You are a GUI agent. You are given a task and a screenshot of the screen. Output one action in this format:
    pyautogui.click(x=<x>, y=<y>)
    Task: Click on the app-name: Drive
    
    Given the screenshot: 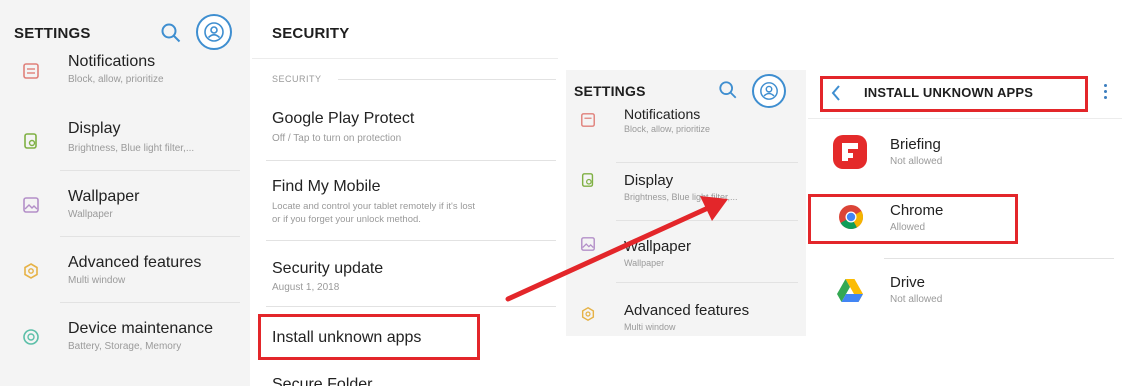 What is the action you would take?
    pyautogui.click(x=908, y=282)
    